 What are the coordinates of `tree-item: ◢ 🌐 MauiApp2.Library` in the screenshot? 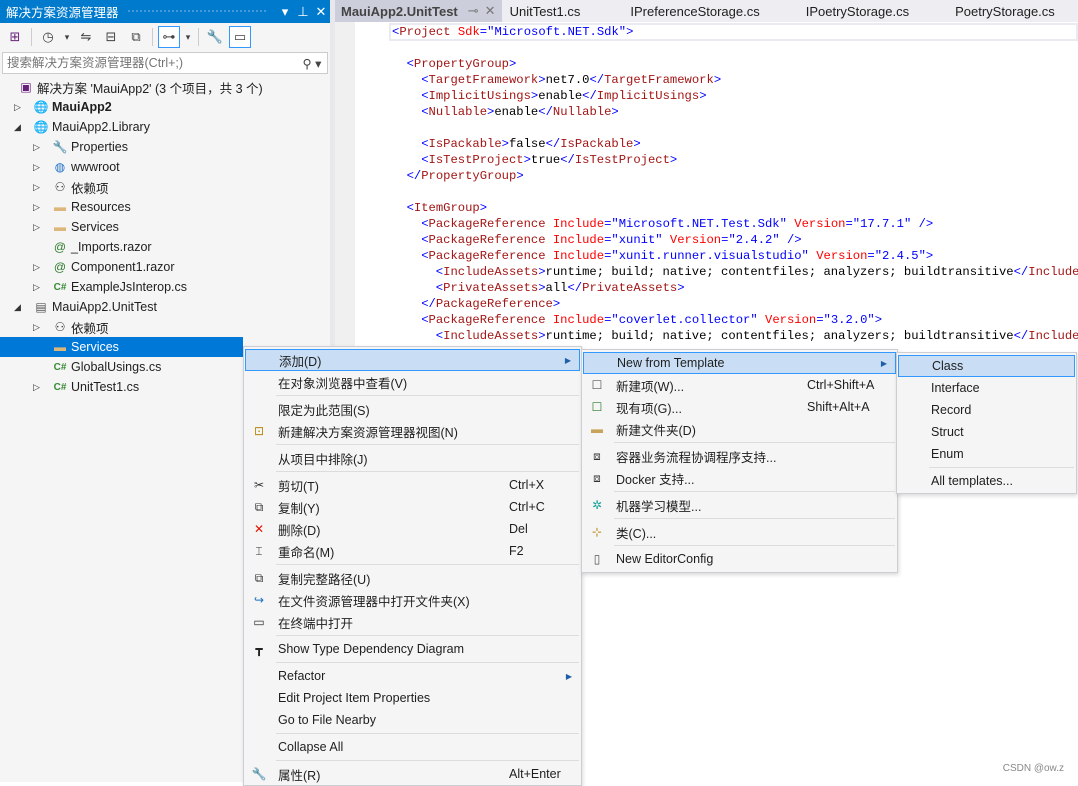 It's located at (165, 127).